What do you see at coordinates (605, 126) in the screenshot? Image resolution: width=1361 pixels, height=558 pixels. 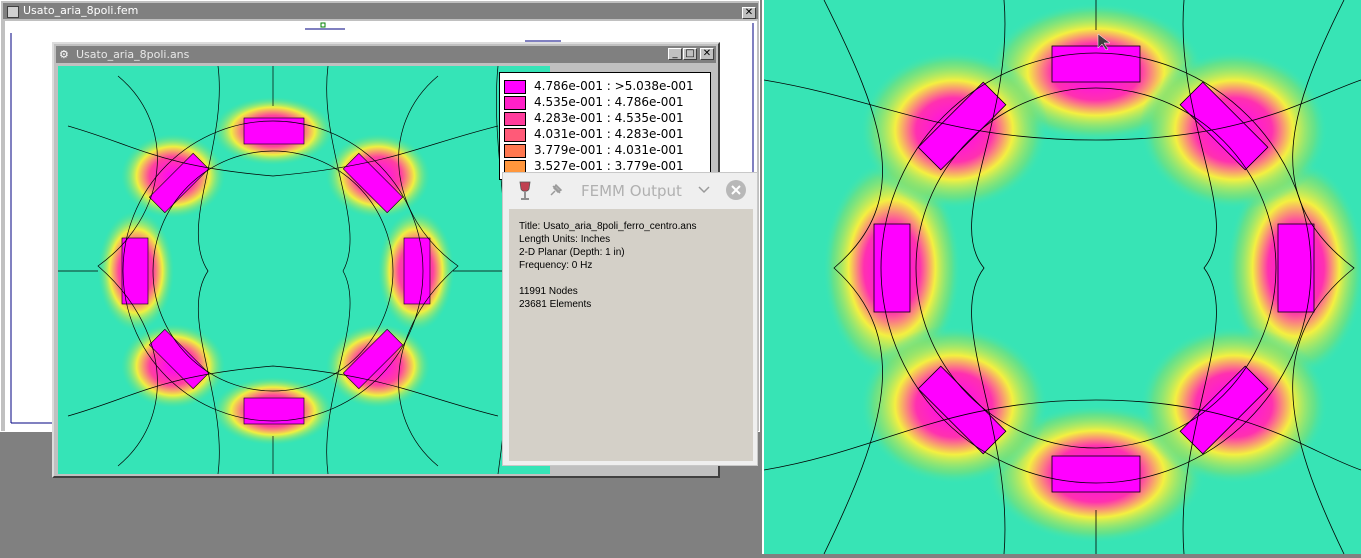 I see `density-legend: 4.786e-001 : >5.038e-001 4.535e-001` at bounding box center [605, 126].